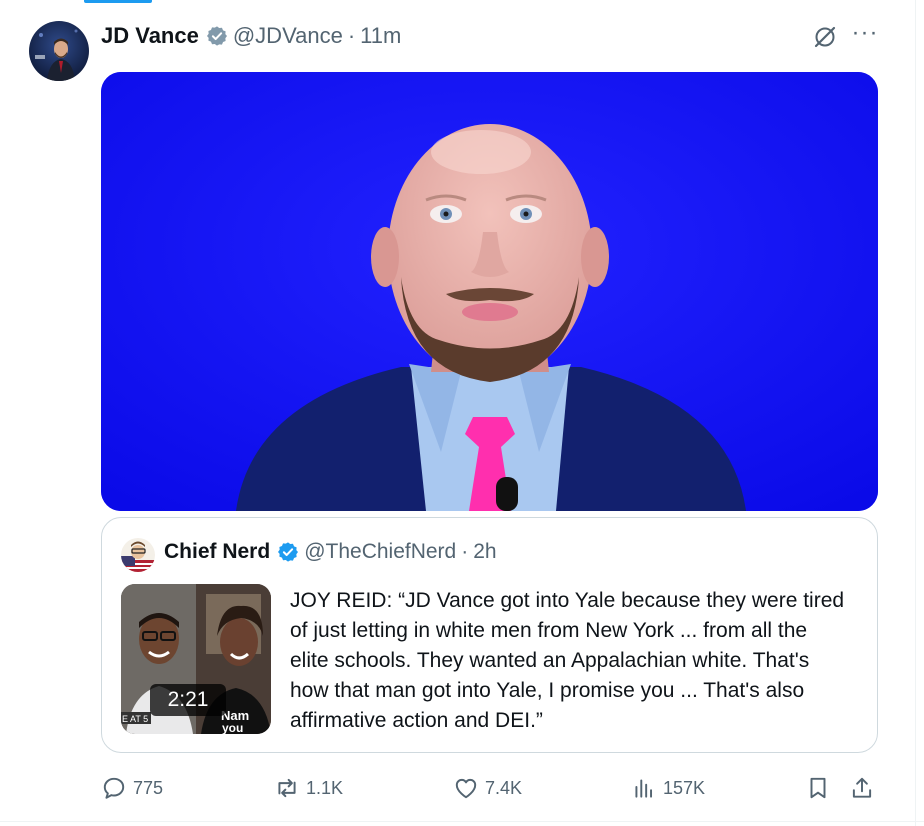  What do you see at coordinates (287, 788) in the screenshot?
I see `repost-icon` at bounding box center [287, 788].